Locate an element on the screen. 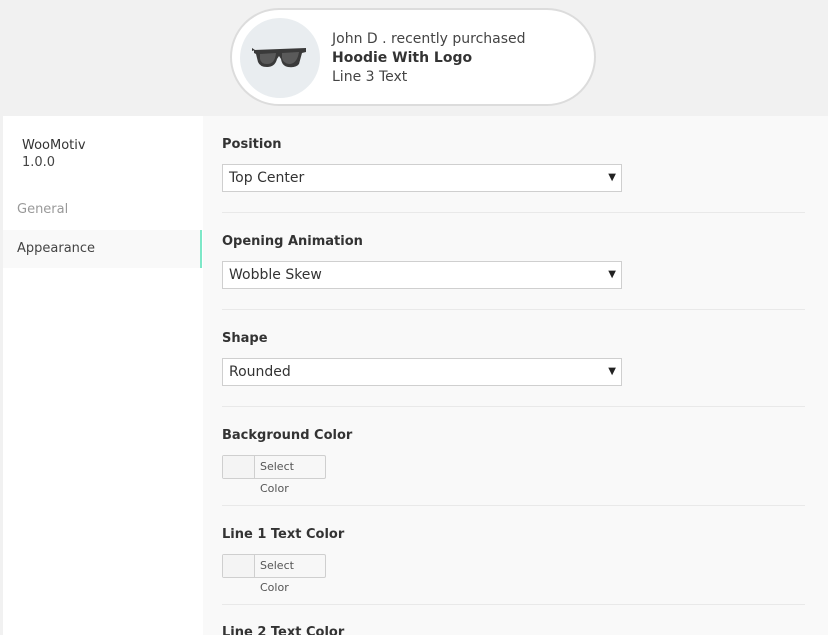 Image resolution: width=828 pixels, height=635 pixels. opening-animation-setting: Opening Animation Wobble Skew ▼ is located at coordinates (513, 261).